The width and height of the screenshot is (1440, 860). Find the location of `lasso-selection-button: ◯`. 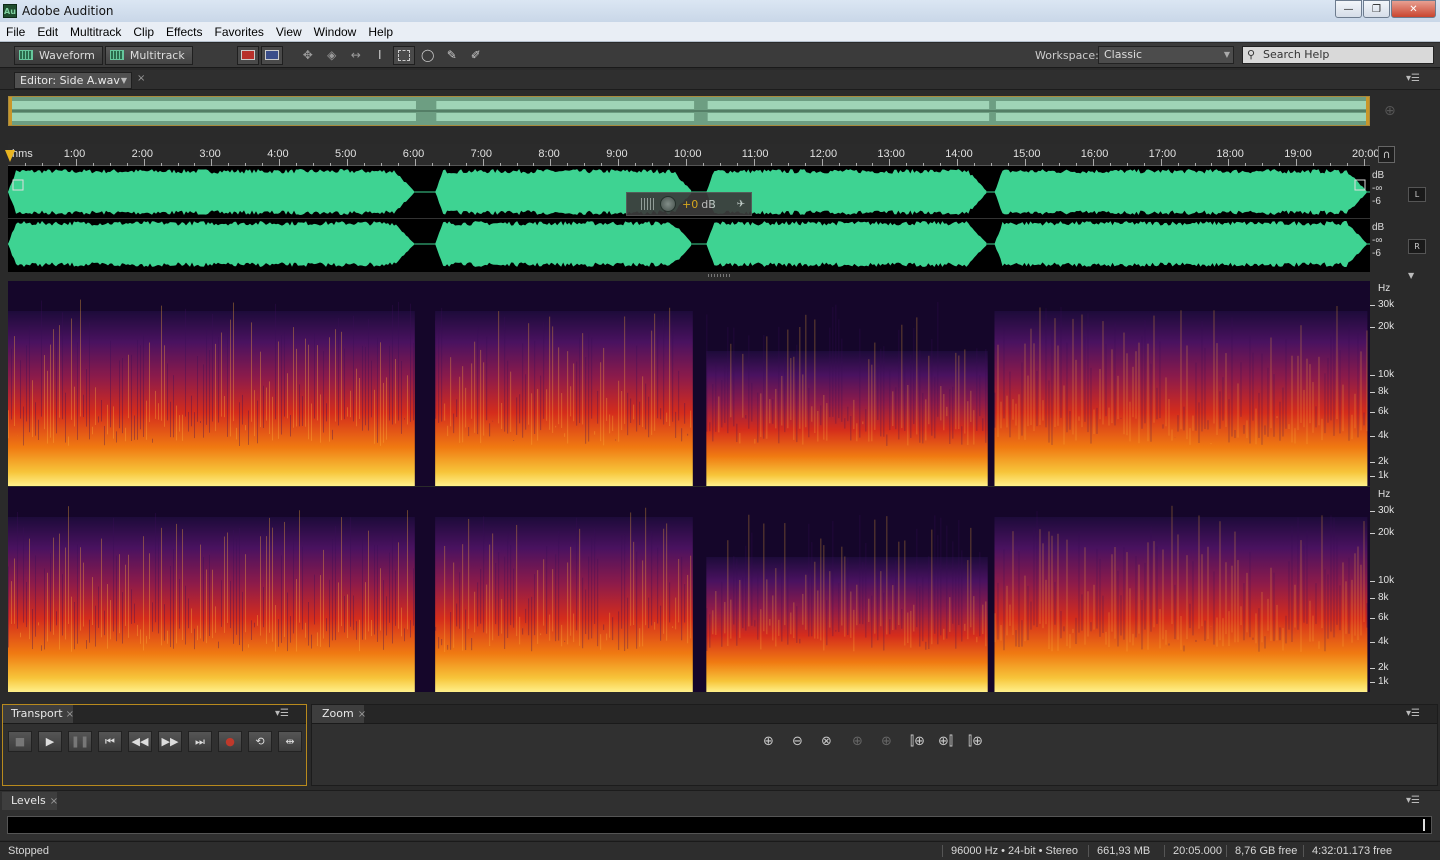

lasso-selection-button: ◯ is located at coordinates (428, 55).